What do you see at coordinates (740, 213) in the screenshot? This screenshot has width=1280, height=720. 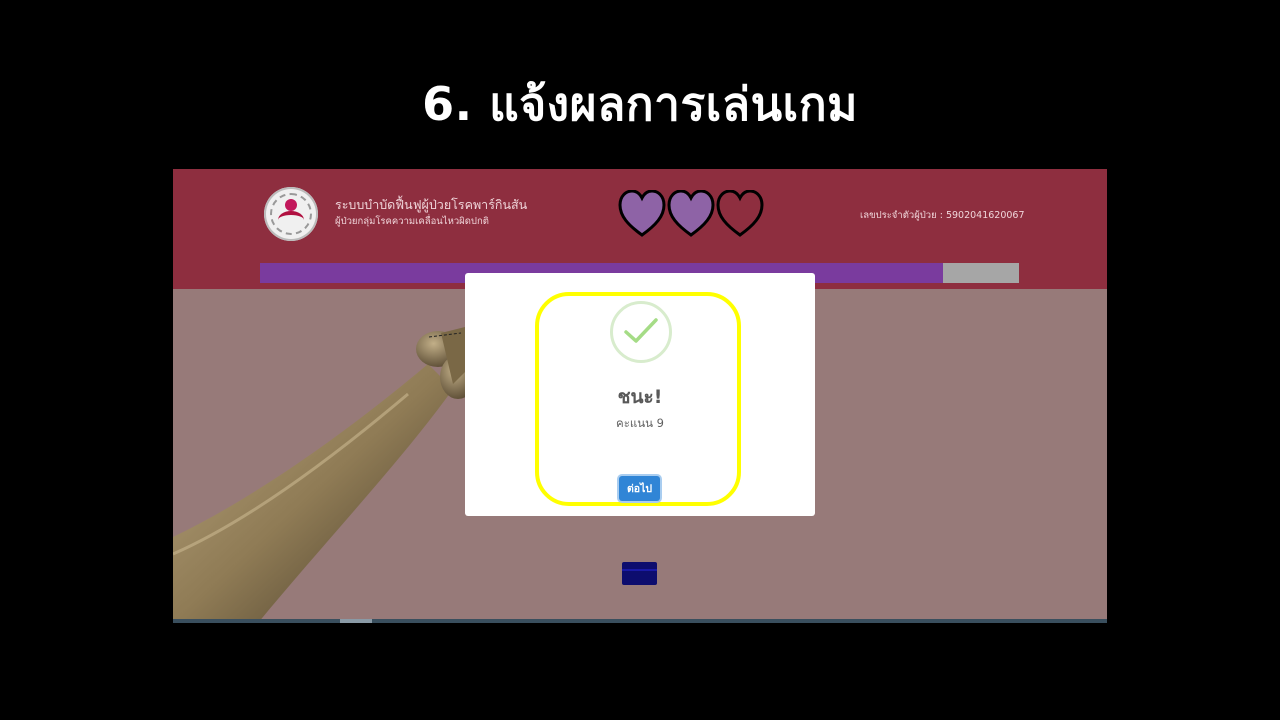 I see `heart-icon-empty` at bounding box center [740, 213].